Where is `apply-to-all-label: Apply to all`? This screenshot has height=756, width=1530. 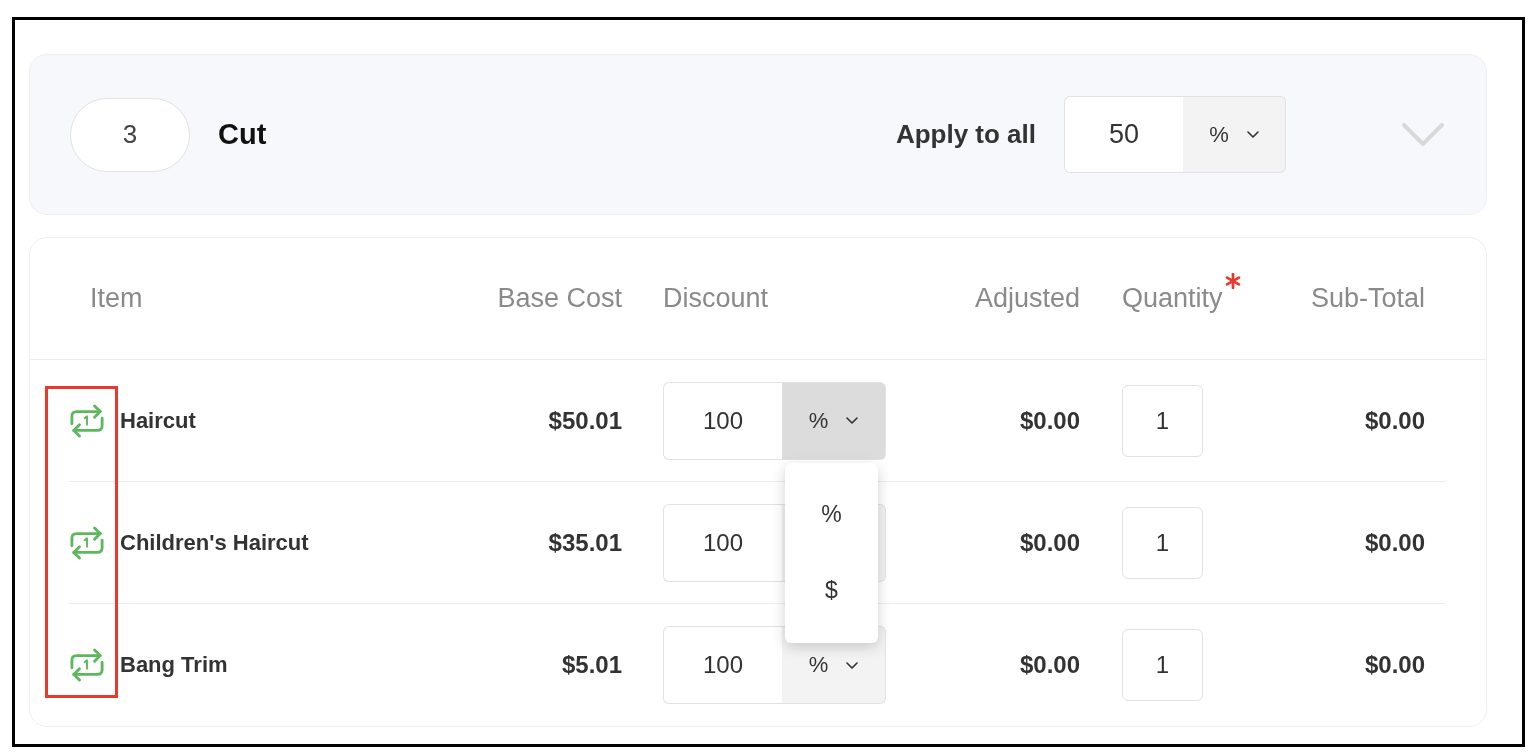
apply-to-all-label: Apply to all is located at coordinates (965, 134).